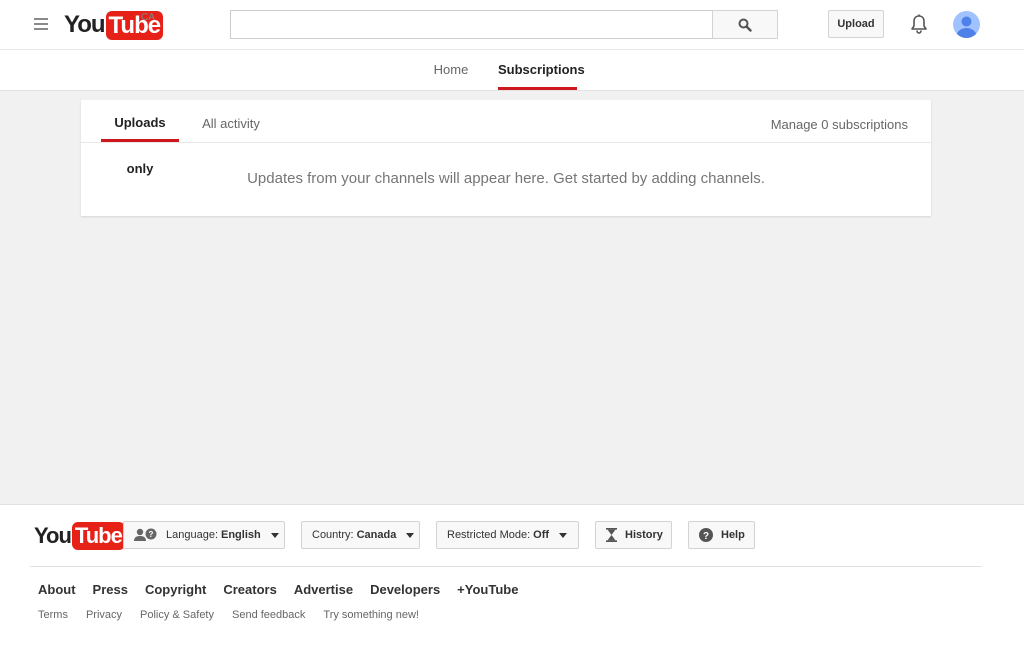 The height and width of the screenshot is (653, 1024). I want to click on language-value: English, so click(241, 535).